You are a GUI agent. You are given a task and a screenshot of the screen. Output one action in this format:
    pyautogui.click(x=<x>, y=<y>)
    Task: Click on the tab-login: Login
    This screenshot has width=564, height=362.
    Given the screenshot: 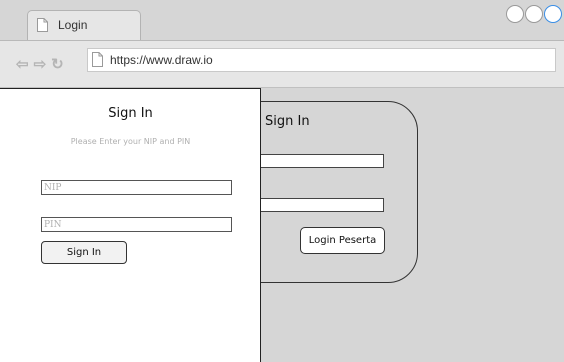 What is the action you would take?
    pyautogui.click(x=84, y=25)
    